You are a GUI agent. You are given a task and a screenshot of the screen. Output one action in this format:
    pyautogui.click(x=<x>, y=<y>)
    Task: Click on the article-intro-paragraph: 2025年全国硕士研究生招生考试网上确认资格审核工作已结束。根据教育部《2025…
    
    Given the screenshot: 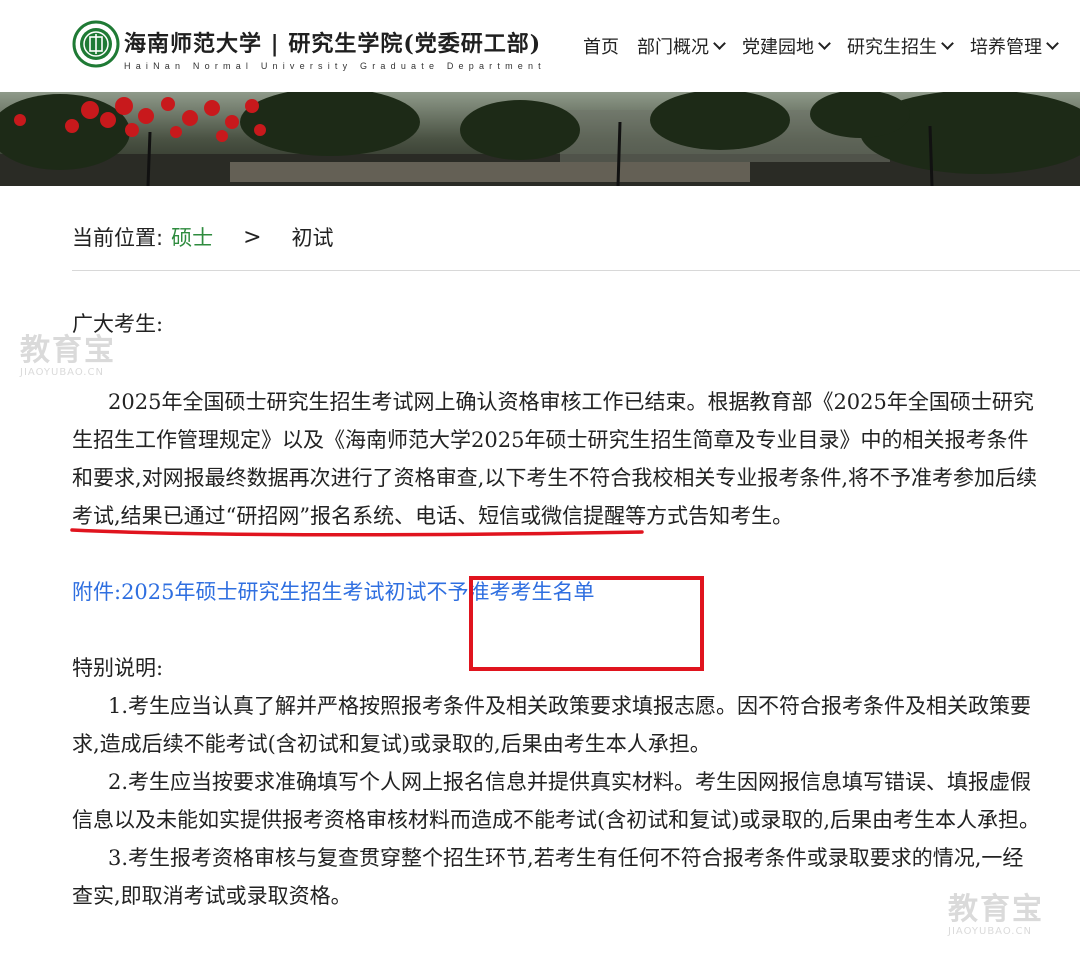 What is the action you would take?
    pyautogui.click(x=555, y=459)
    